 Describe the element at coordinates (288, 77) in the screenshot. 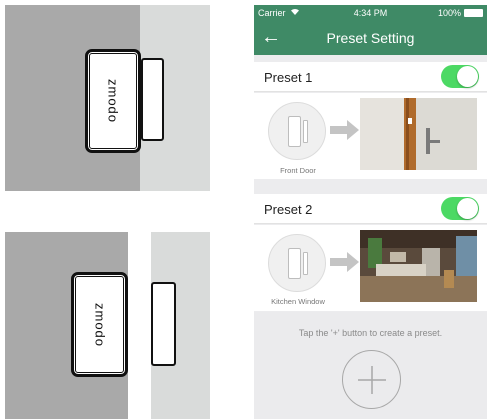

I see `preset-name: Preset 1` at that location.